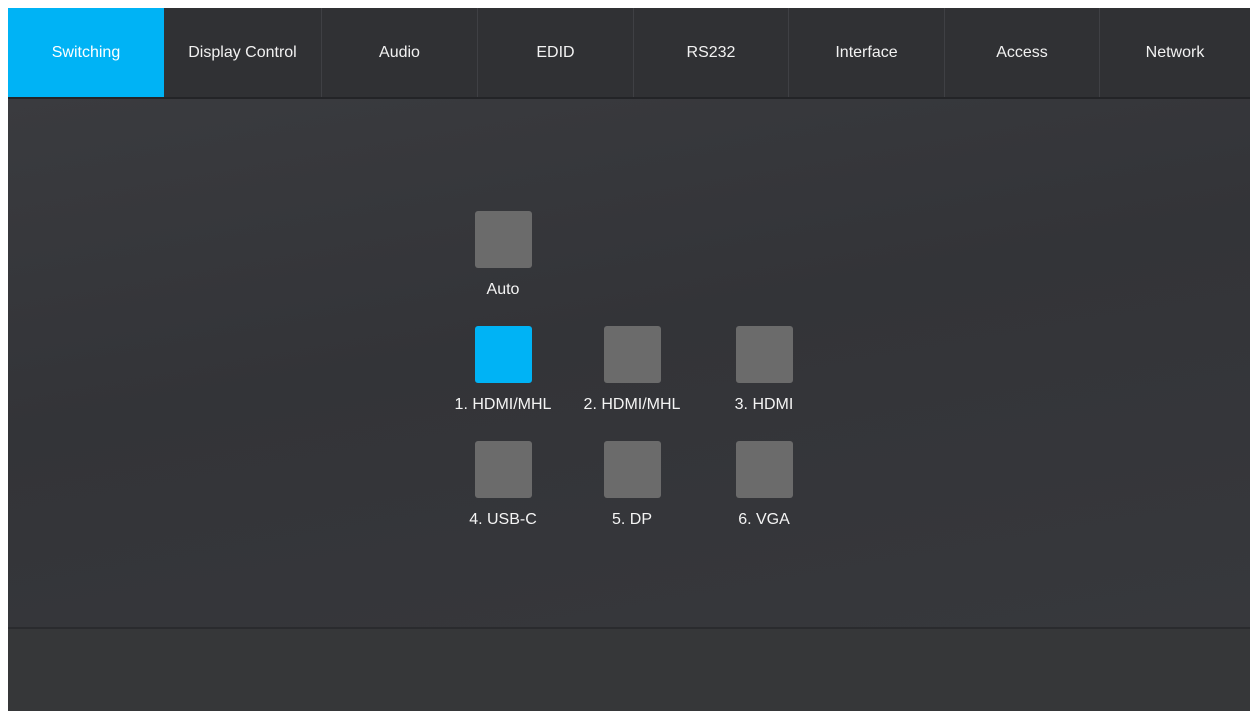 This screenshot has height=711, width=1259. Describe the element at coordinates (867, 52) in the screenshot. I see `tab-interface: Interface` at that location.